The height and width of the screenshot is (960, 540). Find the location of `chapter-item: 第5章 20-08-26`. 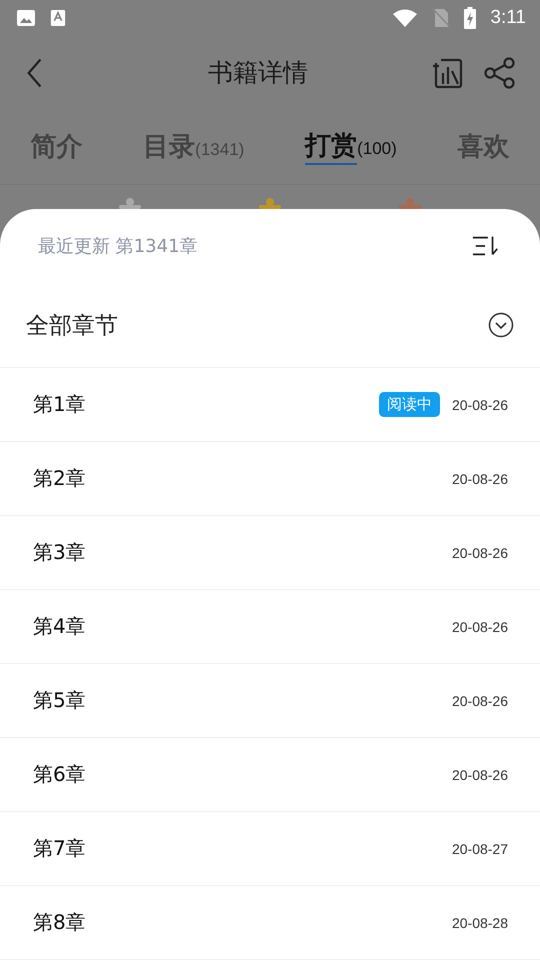

chapter-item: 第5章 20-08-26 is located at coordinates (270, 701).